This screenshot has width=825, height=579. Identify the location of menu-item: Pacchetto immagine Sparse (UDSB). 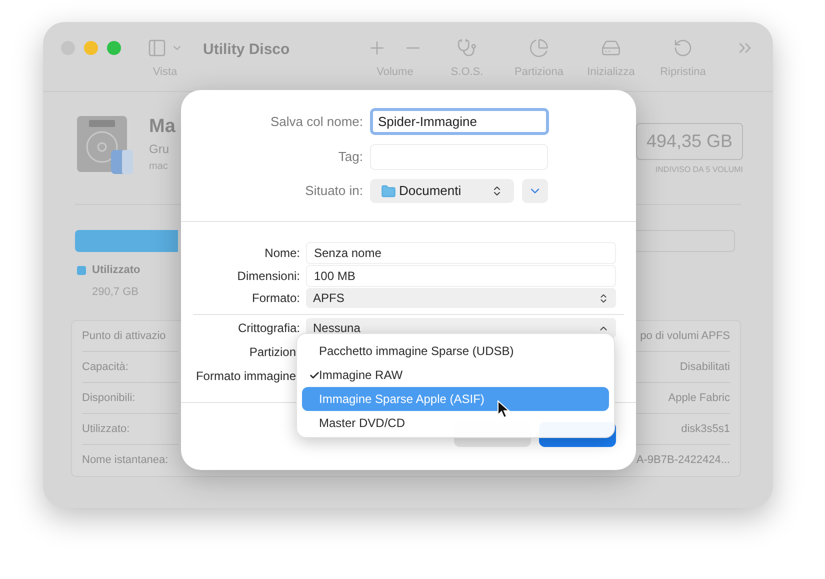
(455, 351).